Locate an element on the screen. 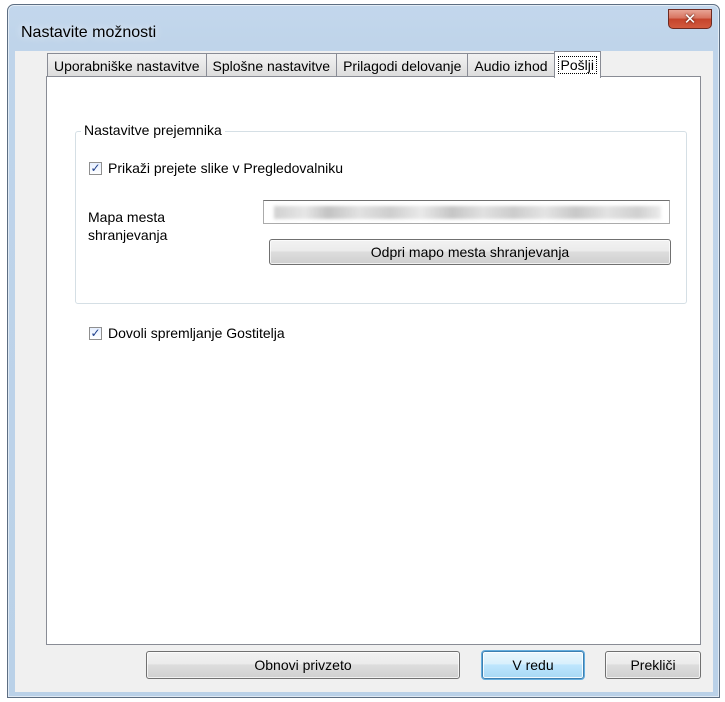 This screenshot has width=725, height=702. close-button: ✕ is located at coordinates (690, 19).